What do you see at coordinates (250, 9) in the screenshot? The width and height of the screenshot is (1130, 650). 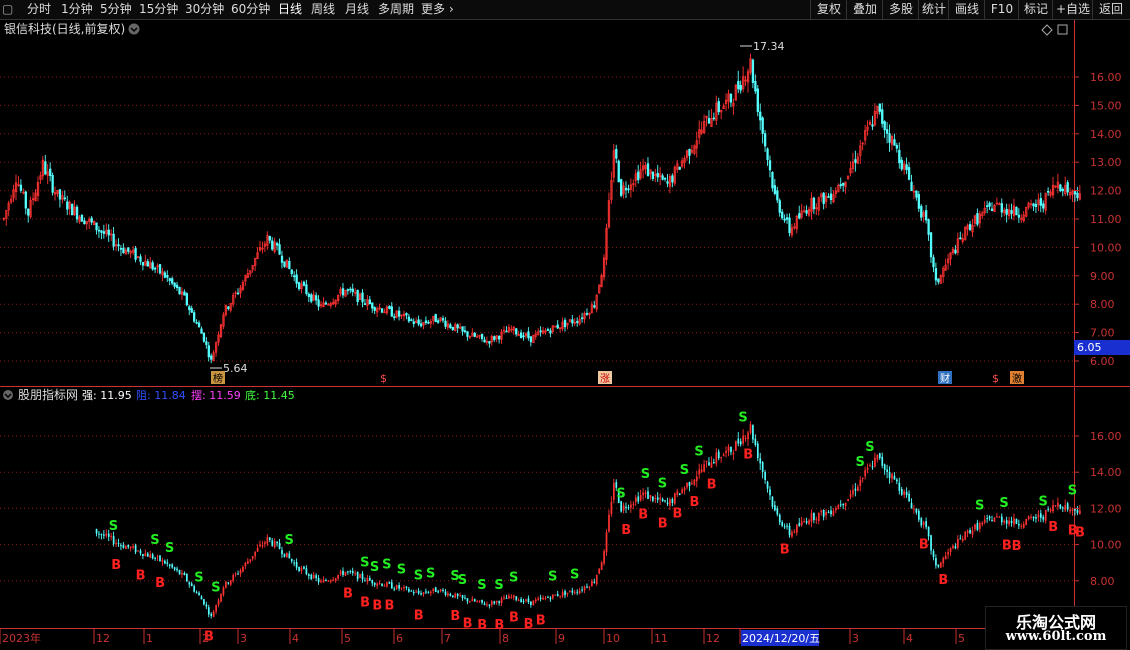 I see `period-60min: 60分钟` at bounding box center [250, 9].